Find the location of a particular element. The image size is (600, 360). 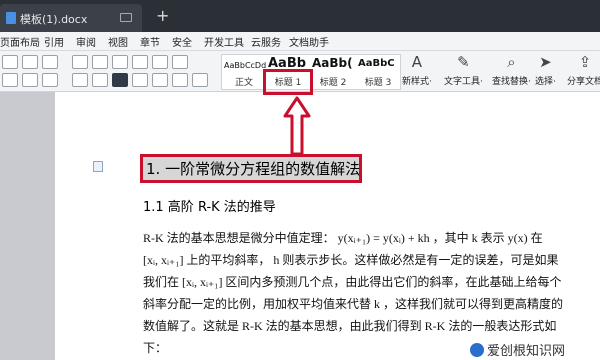

font-color-icon is located at coordinates (10, 62).